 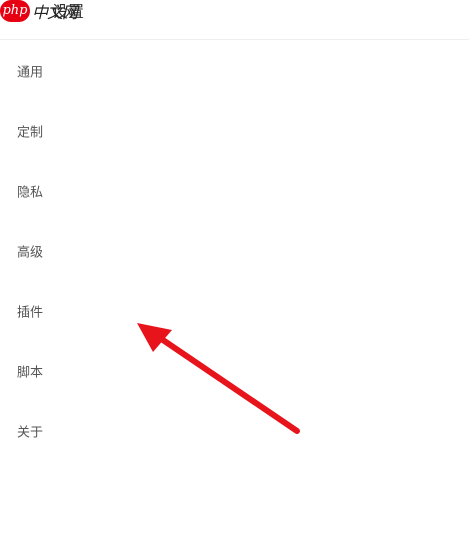 What do you see at coordinates (30, 193) in the screenshot?
I see `menu-item-label: 隐私` at bounding box center [30, 193].